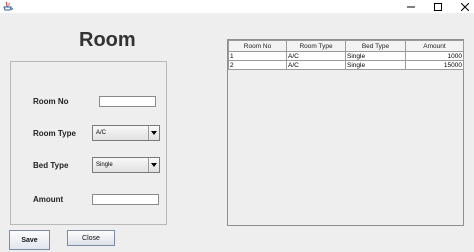  What do you see at coordinates (375, 46) in the screenshot?
I see `column-header-bed-type: Bed Type` at bounding box center [375, 46].